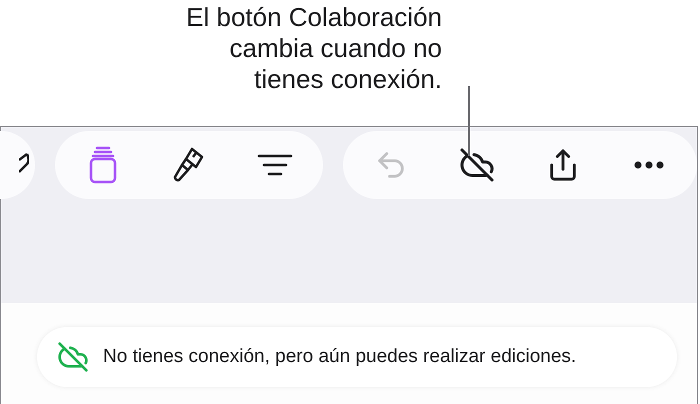  Describe the element at coordinates (339, 356) in the screenshot. I see `banner-text: No tienes conexión, pero aún puedes realizar ediciones.` at that location.